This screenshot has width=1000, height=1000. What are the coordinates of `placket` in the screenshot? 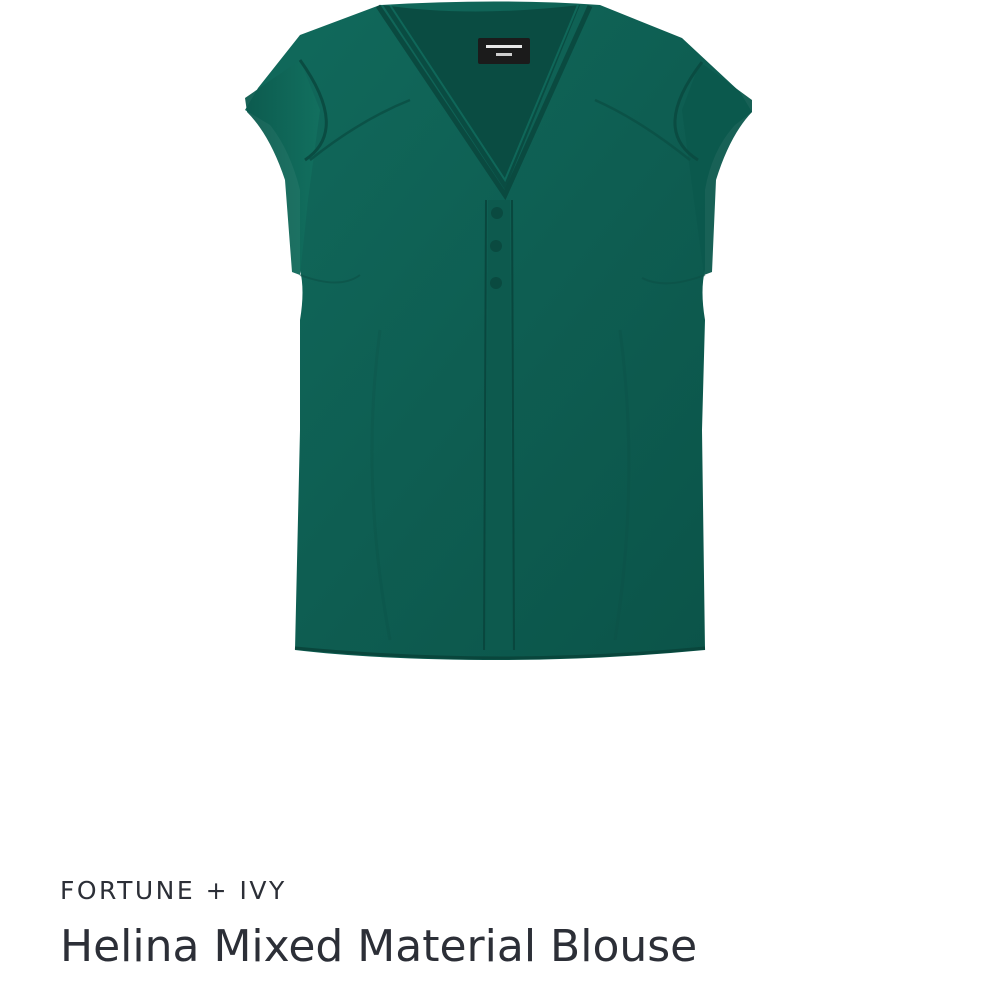 It's located at (499, 425).